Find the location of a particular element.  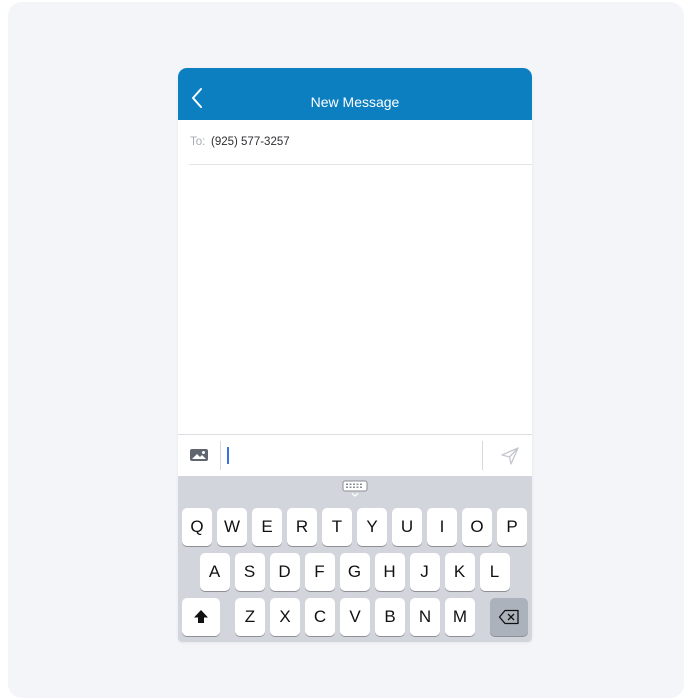

keyboard-dismiss-button is located at coordinates (355, 489).